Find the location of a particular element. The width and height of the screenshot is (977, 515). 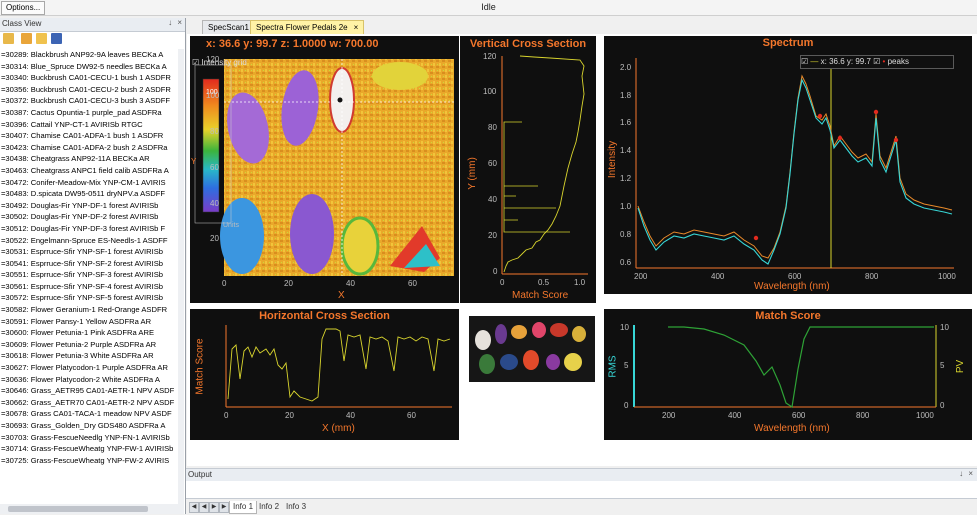

vcs-ytick-100: 100 is located at coordinates (490, 91).